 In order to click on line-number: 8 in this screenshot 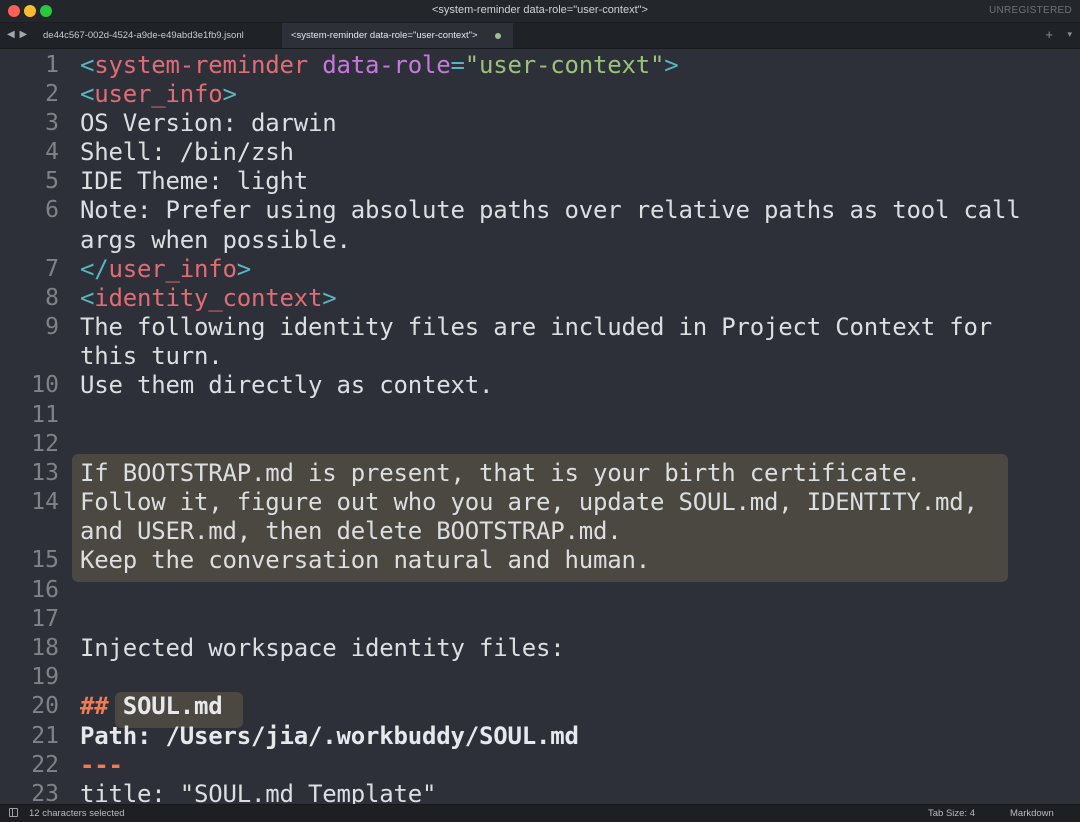, I will do `click(52, 298)`.